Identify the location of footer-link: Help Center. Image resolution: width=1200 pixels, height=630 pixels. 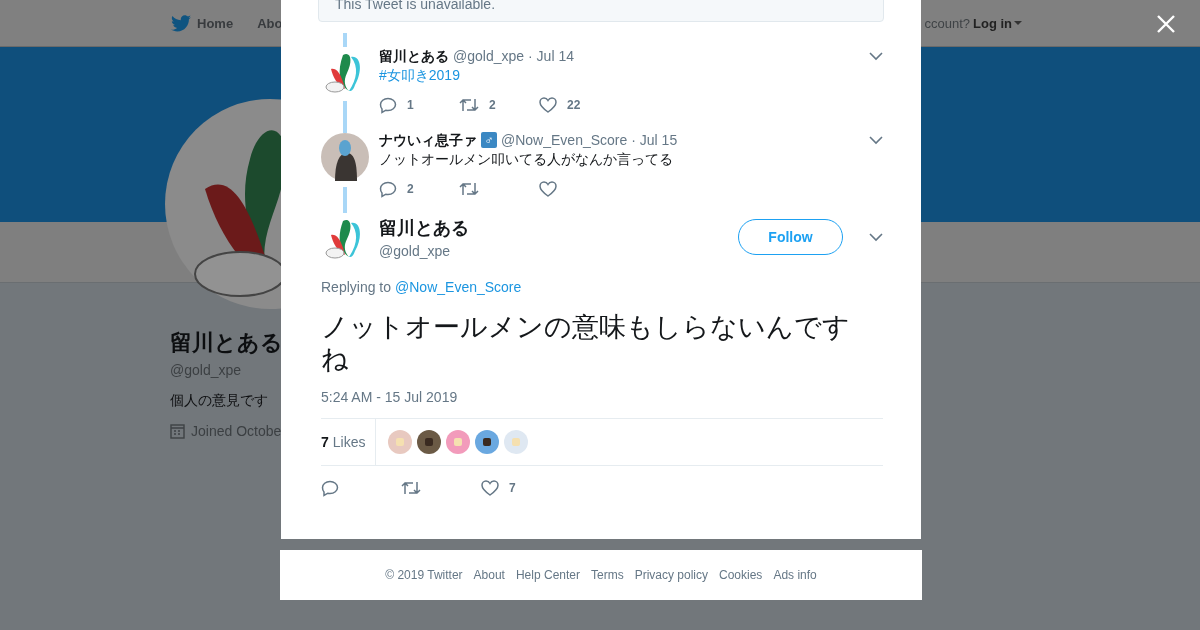
(547, 575).